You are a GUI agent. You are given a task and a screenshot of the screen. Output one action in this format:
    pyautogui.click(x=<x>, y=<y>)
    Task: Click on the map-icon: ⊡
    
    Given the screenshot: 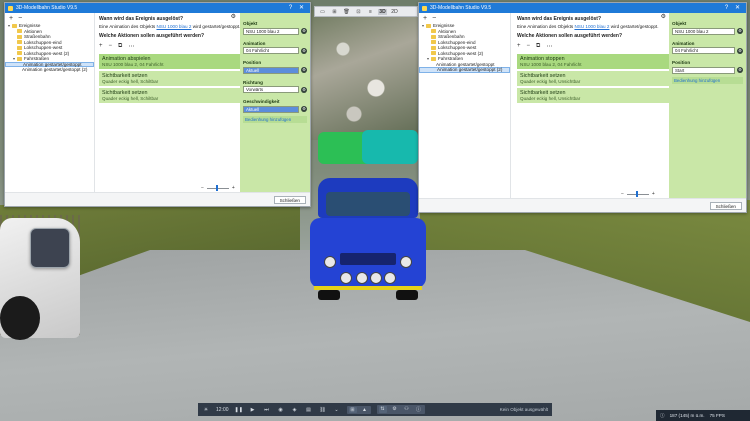 What is the action you would take?
    pyautogui.click(x=358, y=12)
    